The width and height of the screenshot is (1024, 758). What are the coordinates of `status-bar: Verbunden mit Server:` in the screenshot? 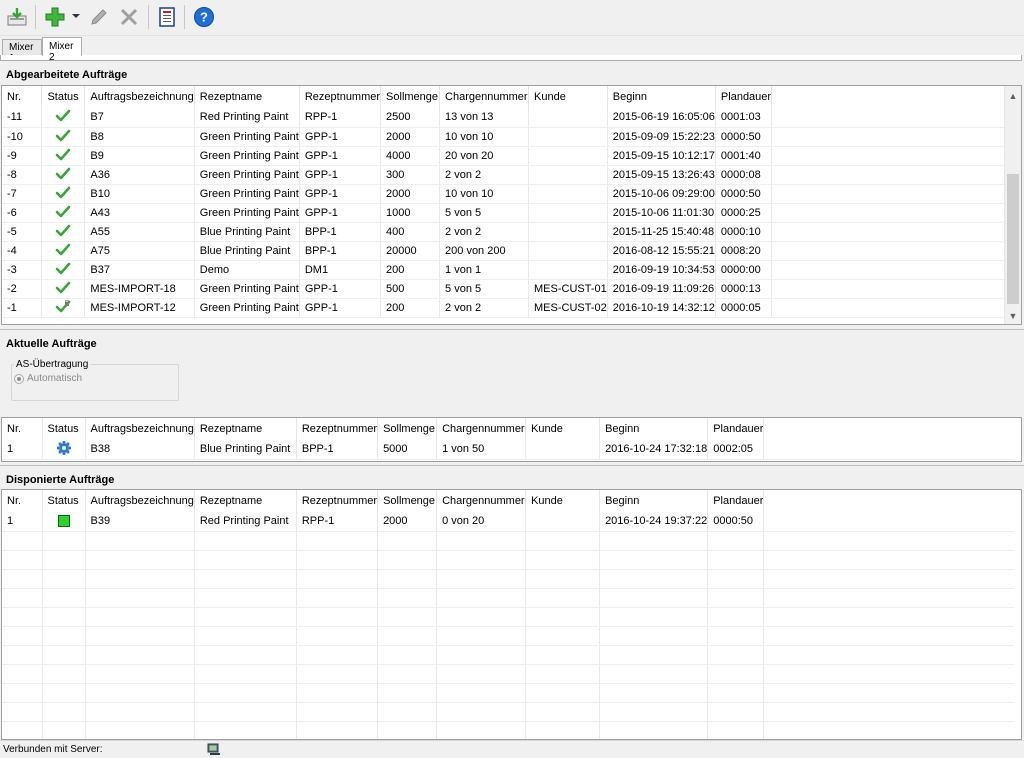 It's located at (512, 749).